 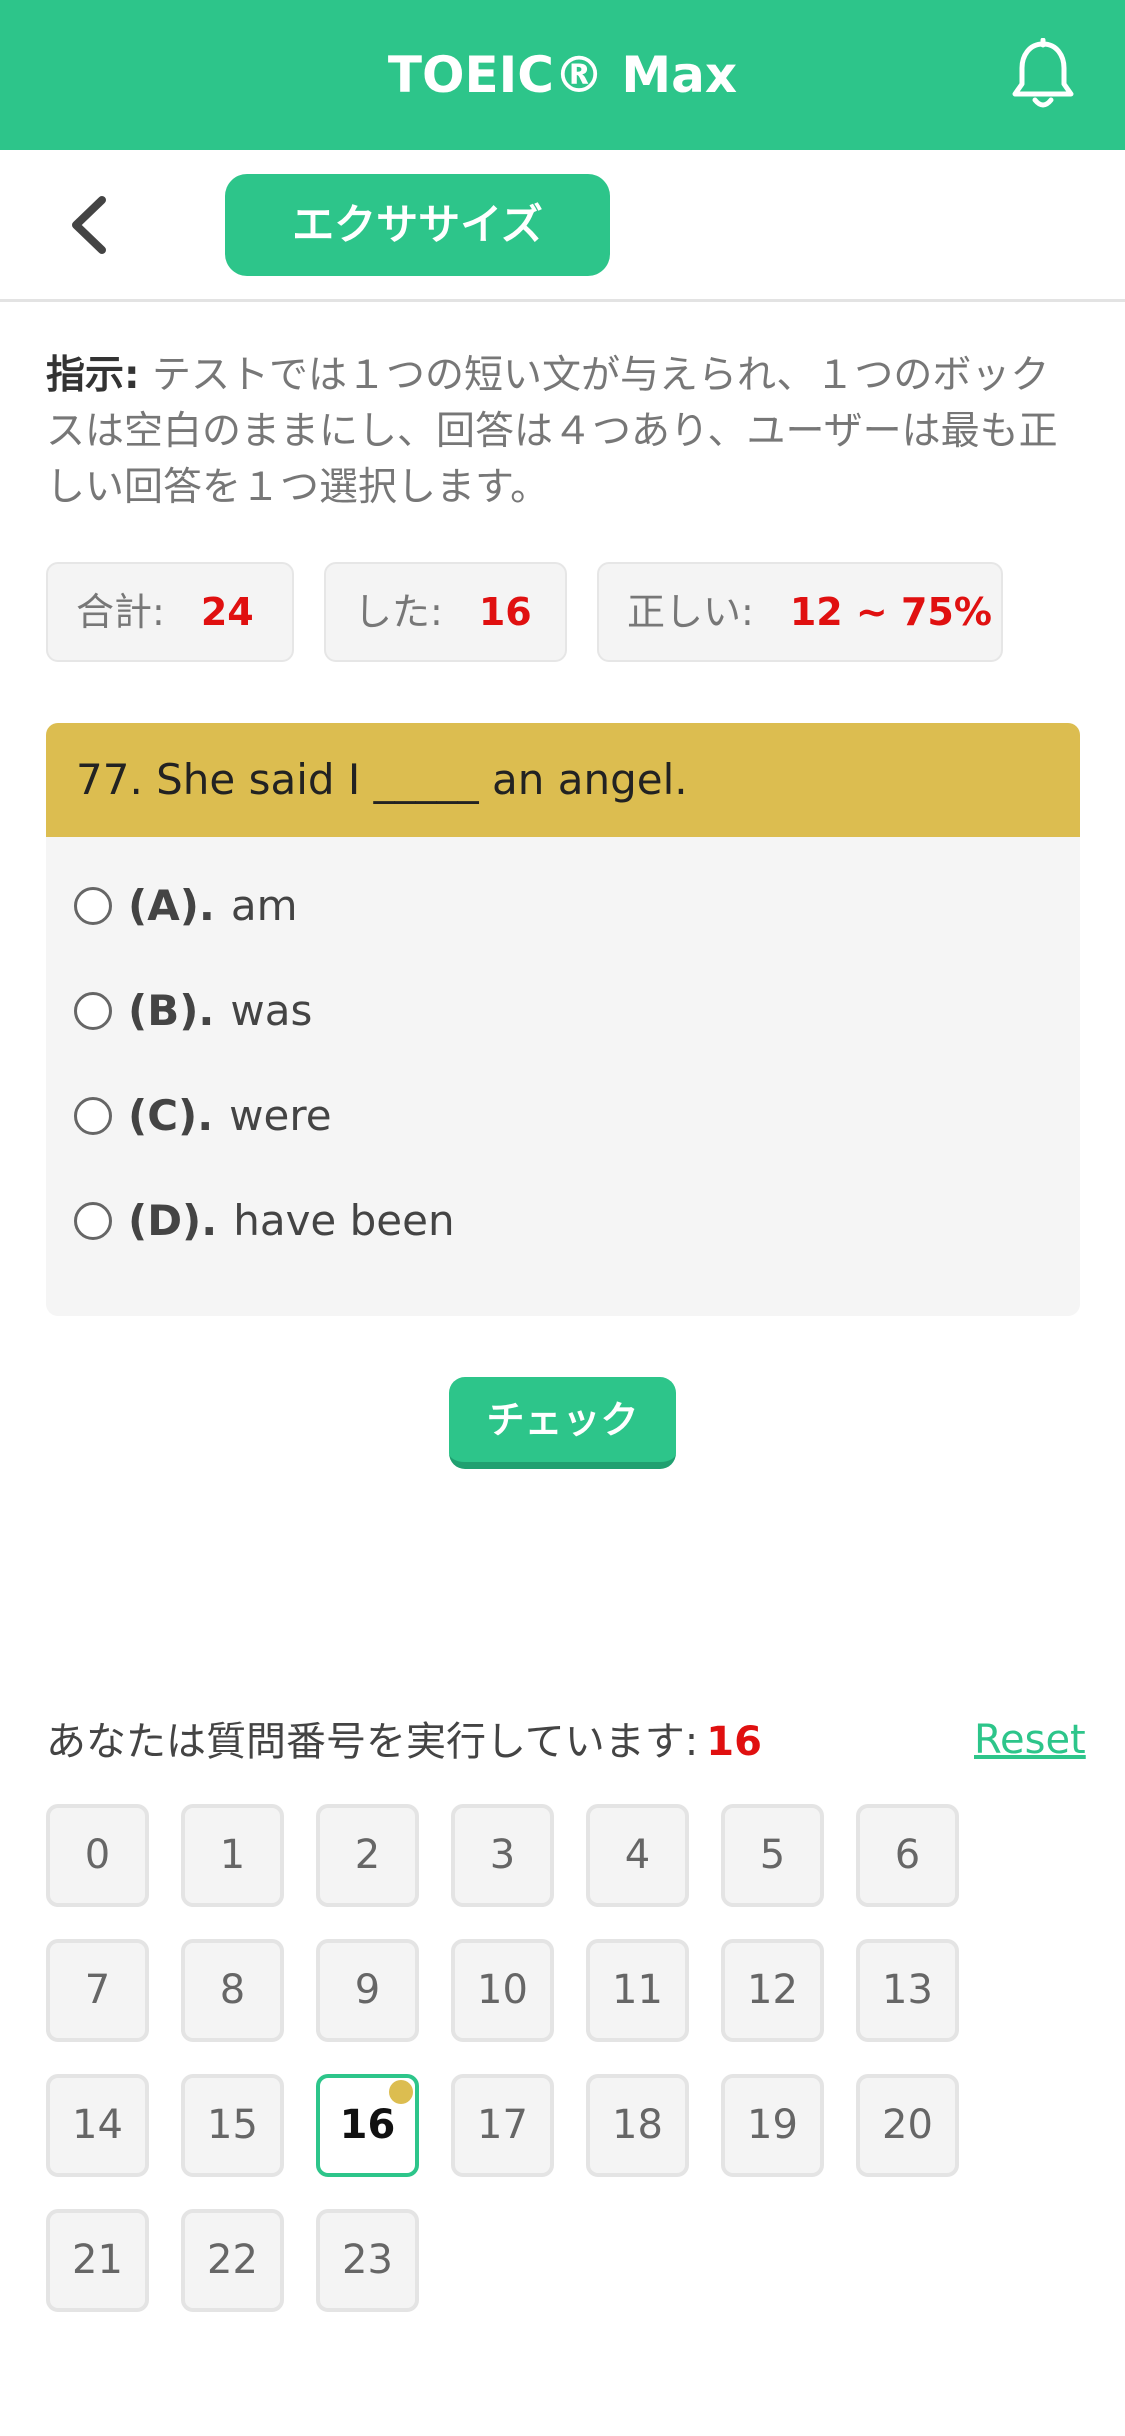 What do you see at coordinates (173, 1220) in the screenshot?
I see `option-key: (D).` at bounding box center [173, 1220].